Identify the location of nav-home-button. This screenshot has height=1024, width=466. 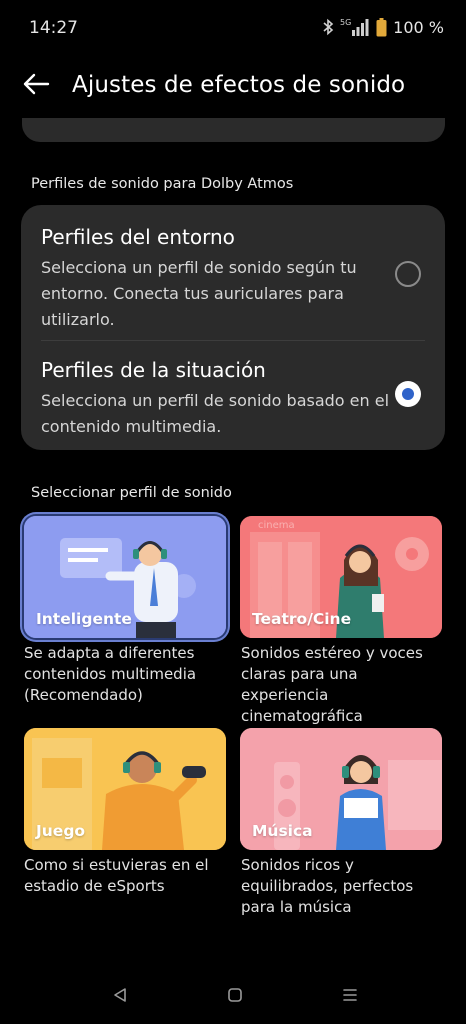
(235, 995).